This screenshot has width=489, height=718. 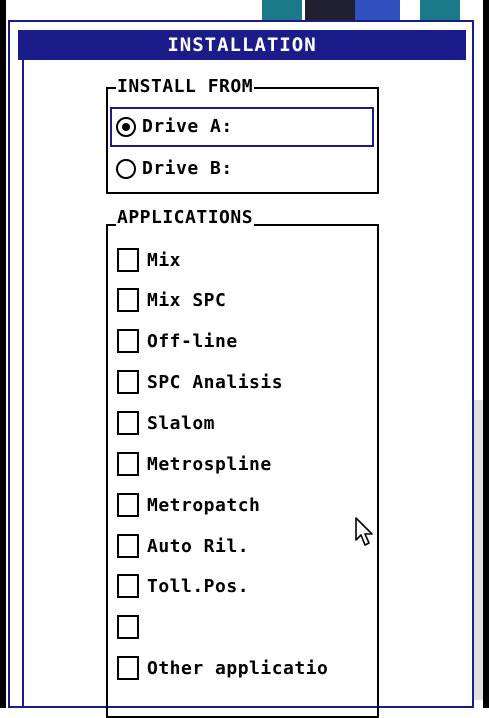 What do you see at coordinates (486, 354) in the screenshot?
I see `screen-right-edge` at bounding box center [486, 354].